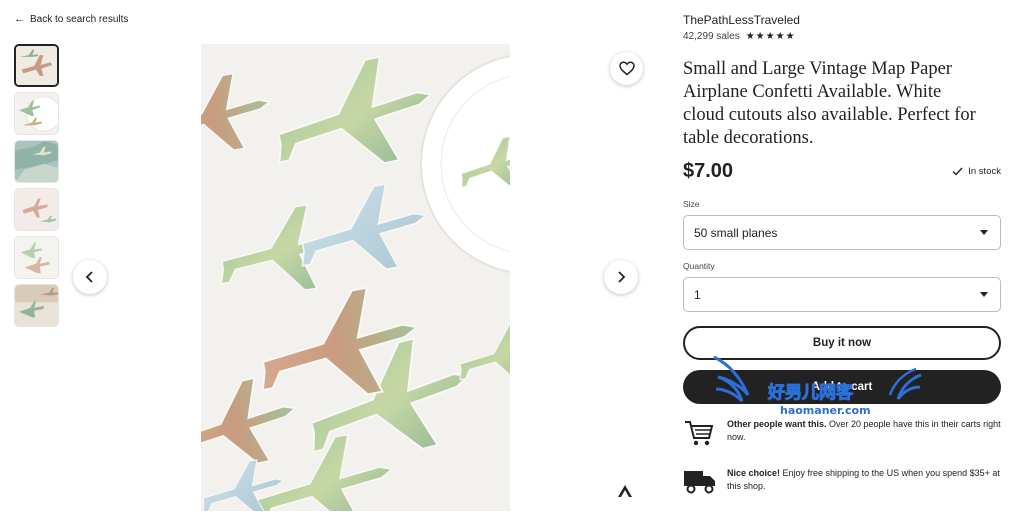 The height and width of the screenshot is (522, 1024). Describe the element at coordinates (625, 491) in the screenshot. I see `brand-triangle-icon` at that location.